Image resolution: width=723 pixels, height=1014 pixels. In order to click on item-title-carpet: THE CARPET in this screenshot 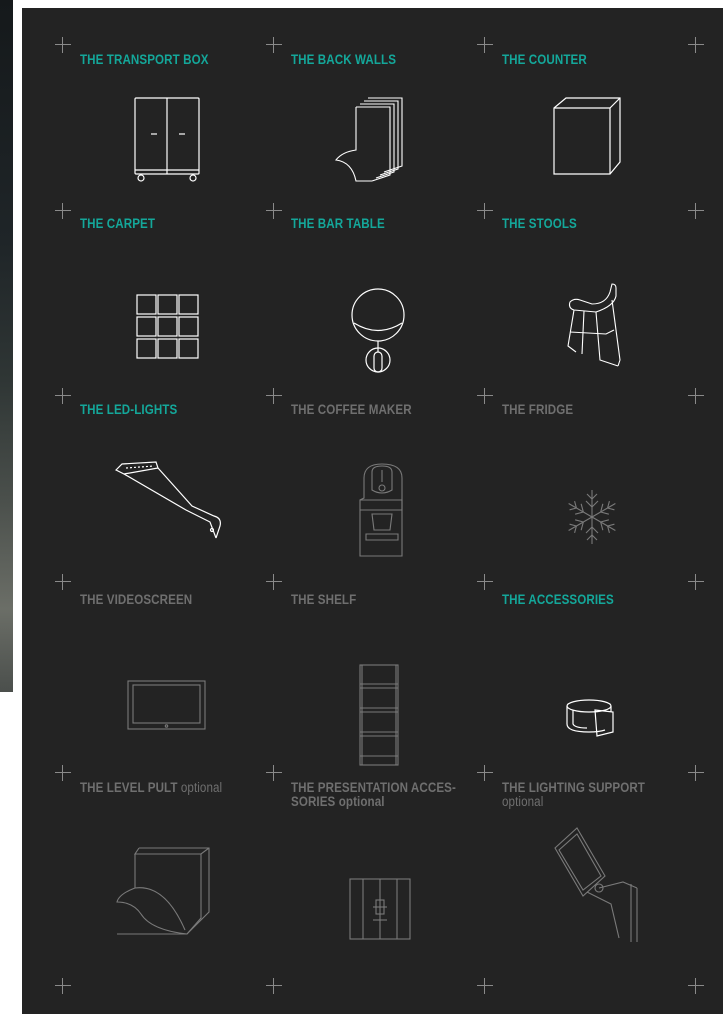, I will do `click(118, 223)`.